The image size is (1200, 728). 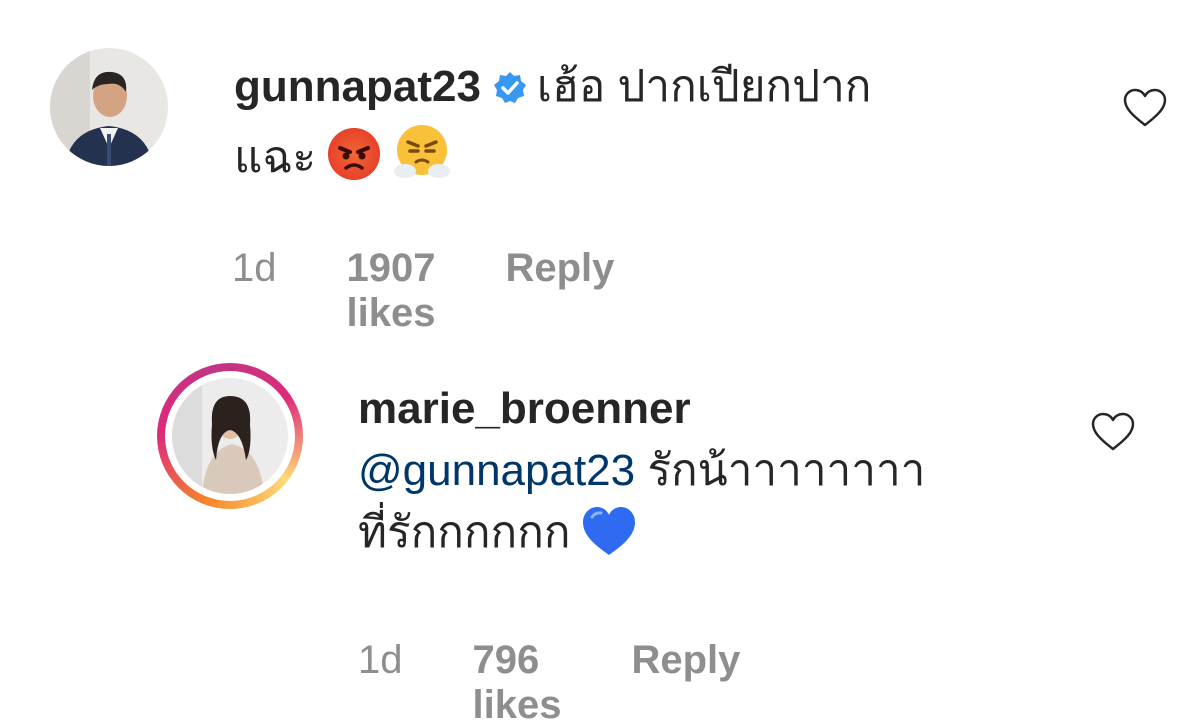 What do you see at coordinates (609, 539) in the screenshot?
I see `blue-heart-icon` at bounding box center [609, 539].